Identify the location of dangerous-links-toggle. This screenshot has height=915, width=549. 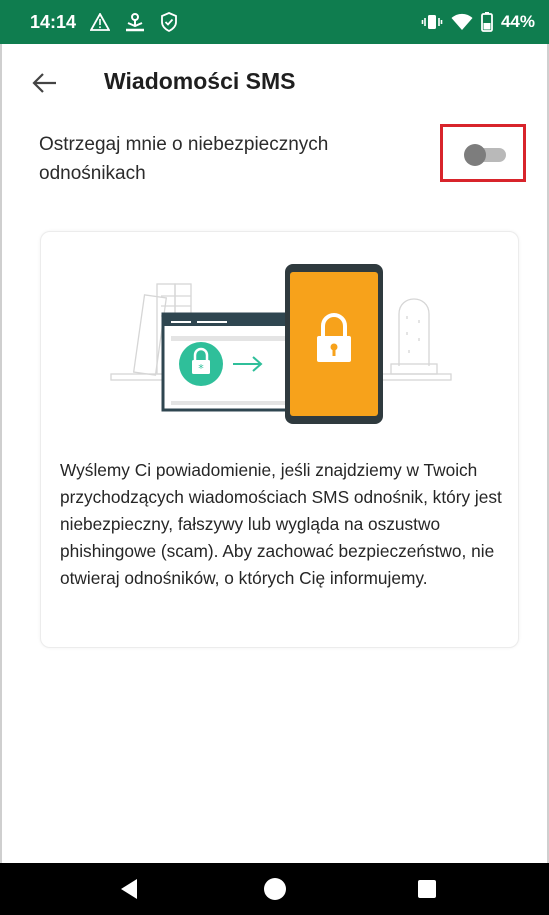
(485, 155).